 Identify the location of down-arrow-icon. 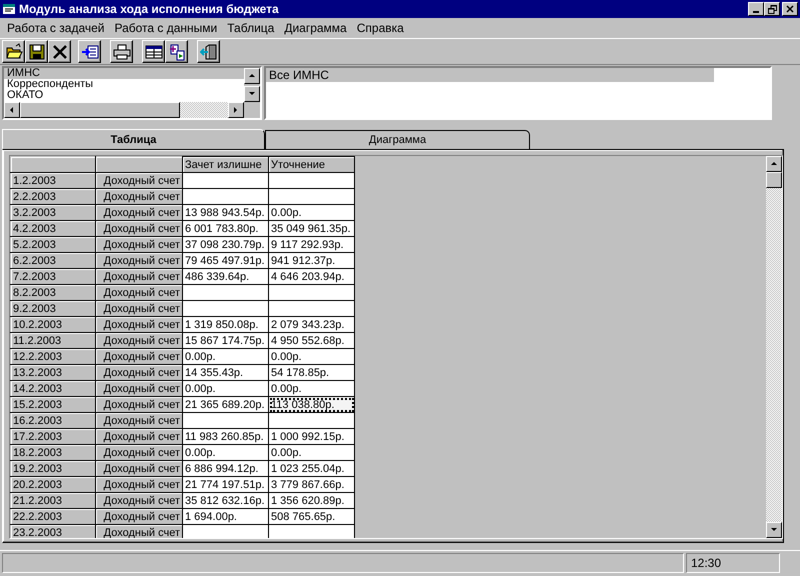
(774, 530).